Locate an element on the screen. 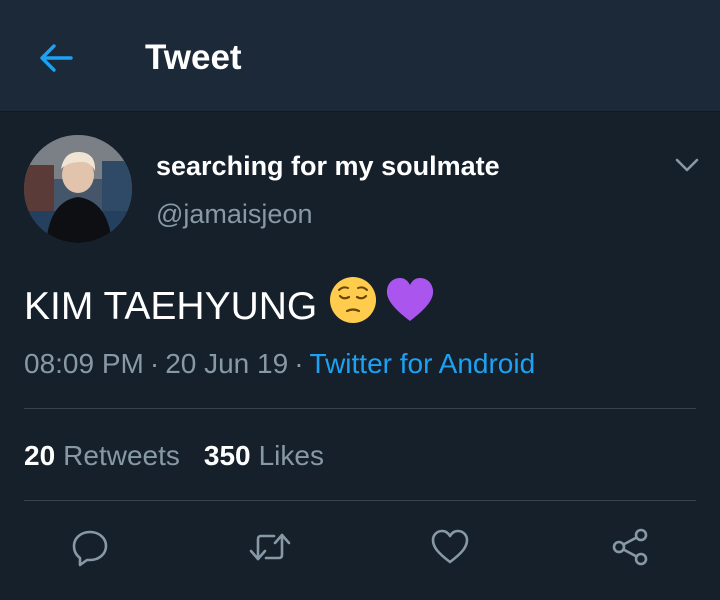  tweet-stats: 20 Retweets 350 Likes is located at coordinates (174, 456).